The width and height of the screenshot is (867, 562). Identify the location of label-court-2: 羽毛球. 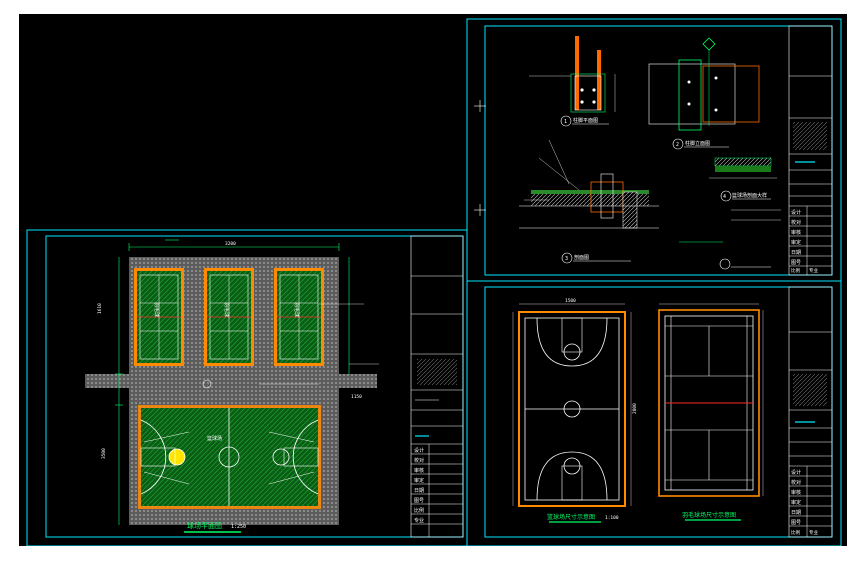
(226, 309).